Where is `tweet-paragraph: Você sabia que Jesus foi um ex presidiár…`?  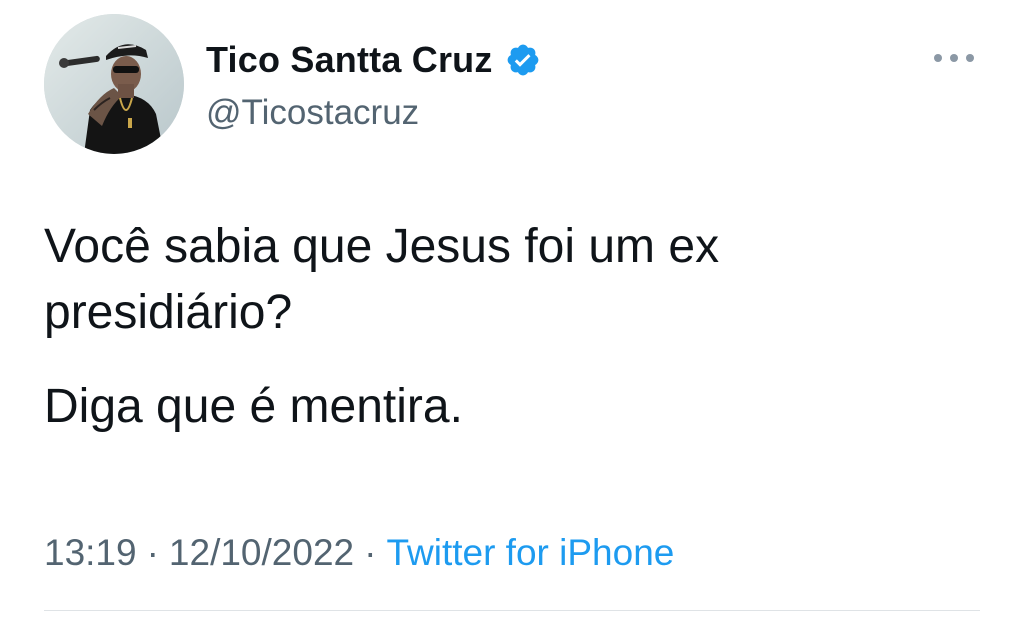 tweet-paragraph: Você sabia que Jesus foi um ex presidiár… is located at coordinates (382, 279).